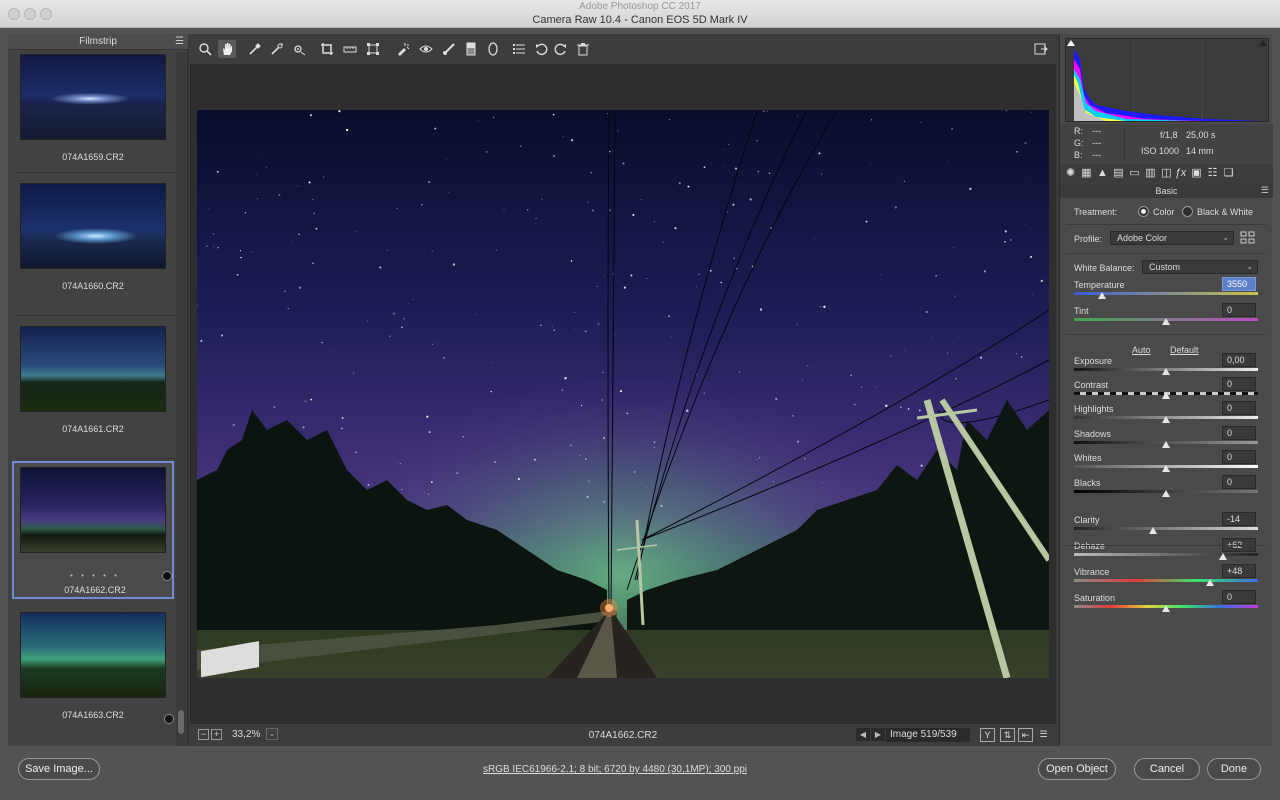 This screenshot has width=1280, height=800. I want to click on zoom-tool-icon, so click(205, 49).